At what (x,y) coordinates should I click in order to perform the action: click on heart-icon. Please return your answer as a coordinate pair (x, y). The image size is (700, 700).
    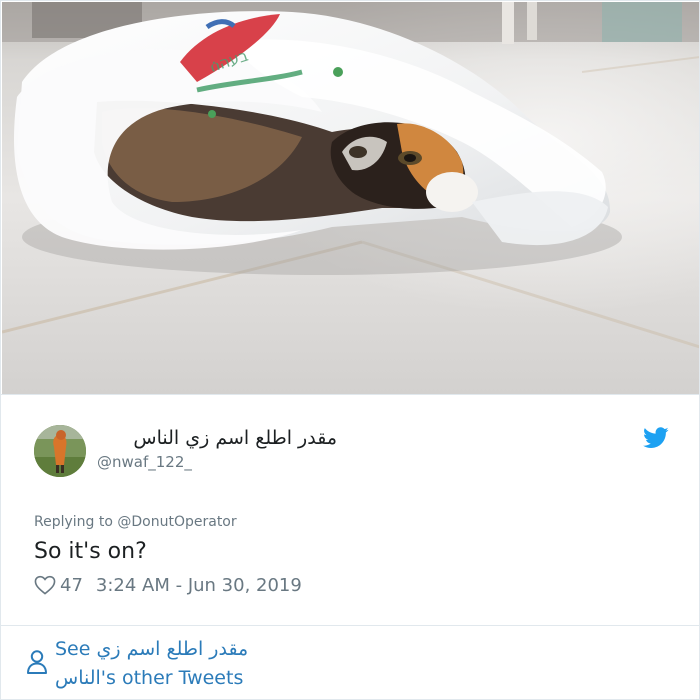
    Looking at the image, I should click on (45, 585).